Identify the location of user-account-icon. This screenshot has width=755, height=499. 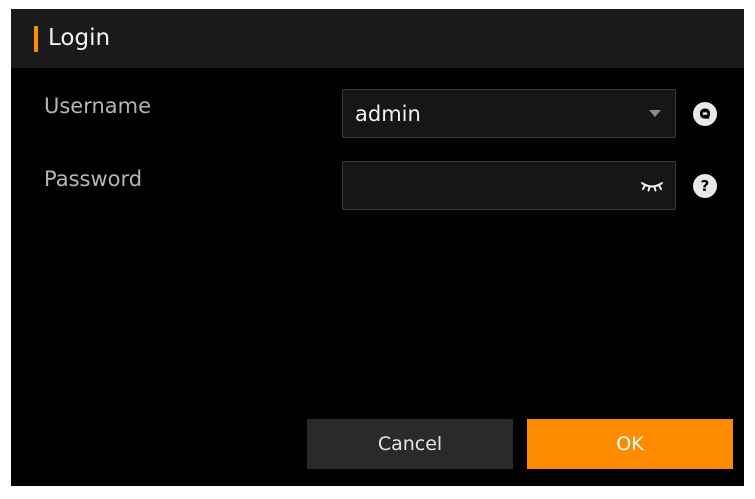
(705, 114).